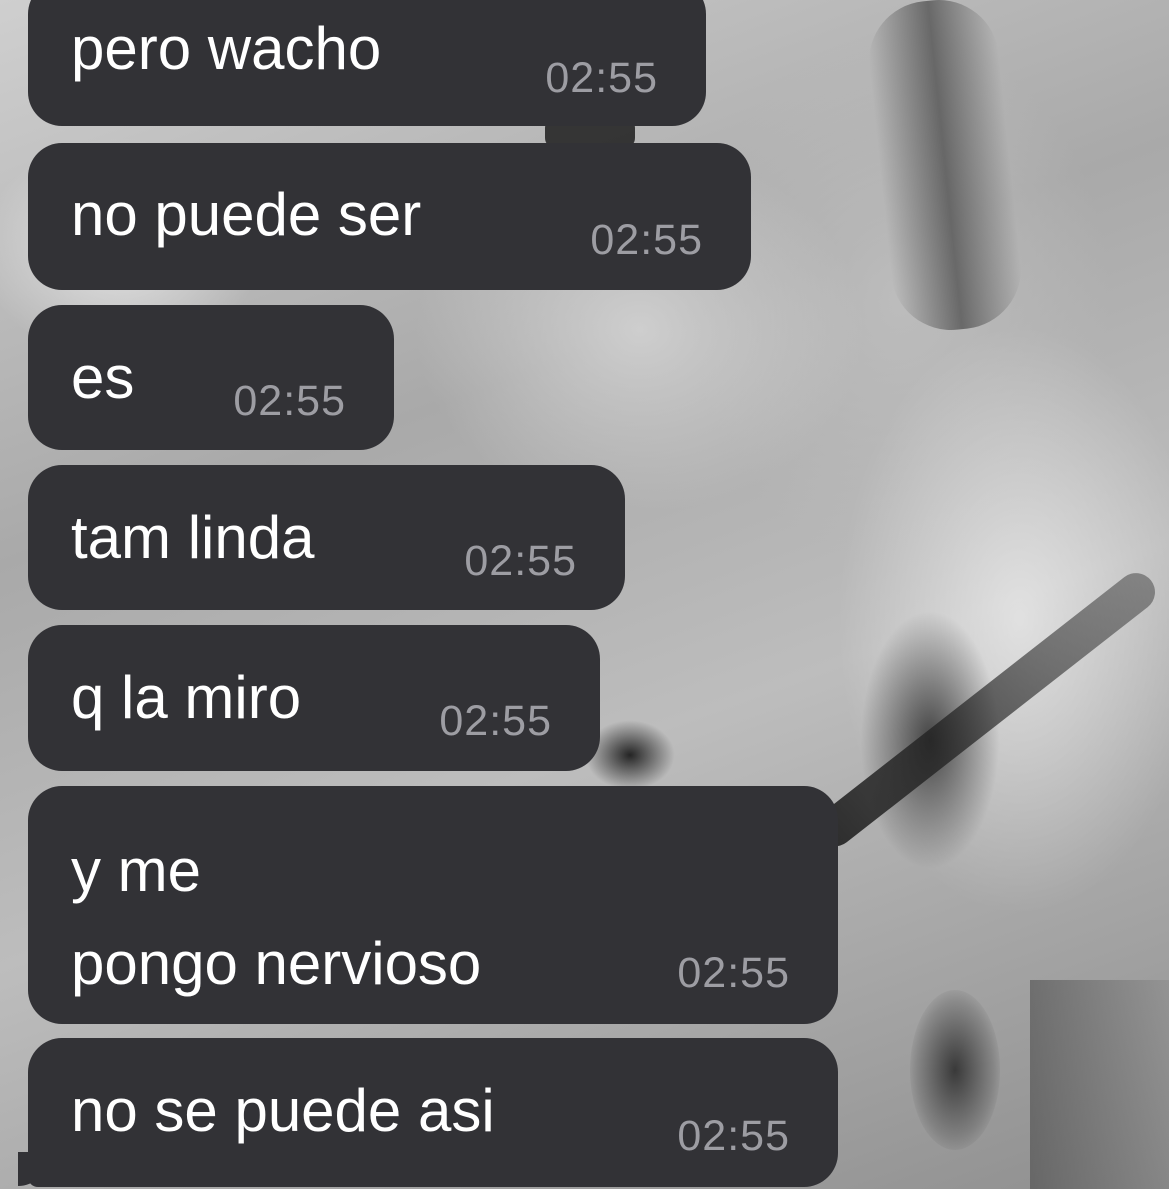 The width and height of the screenshot is (1169, 1189). Describe the element at coordinates (276, 917) in the screenshot. I see `message-text: y me pongo nervioso` at that location.